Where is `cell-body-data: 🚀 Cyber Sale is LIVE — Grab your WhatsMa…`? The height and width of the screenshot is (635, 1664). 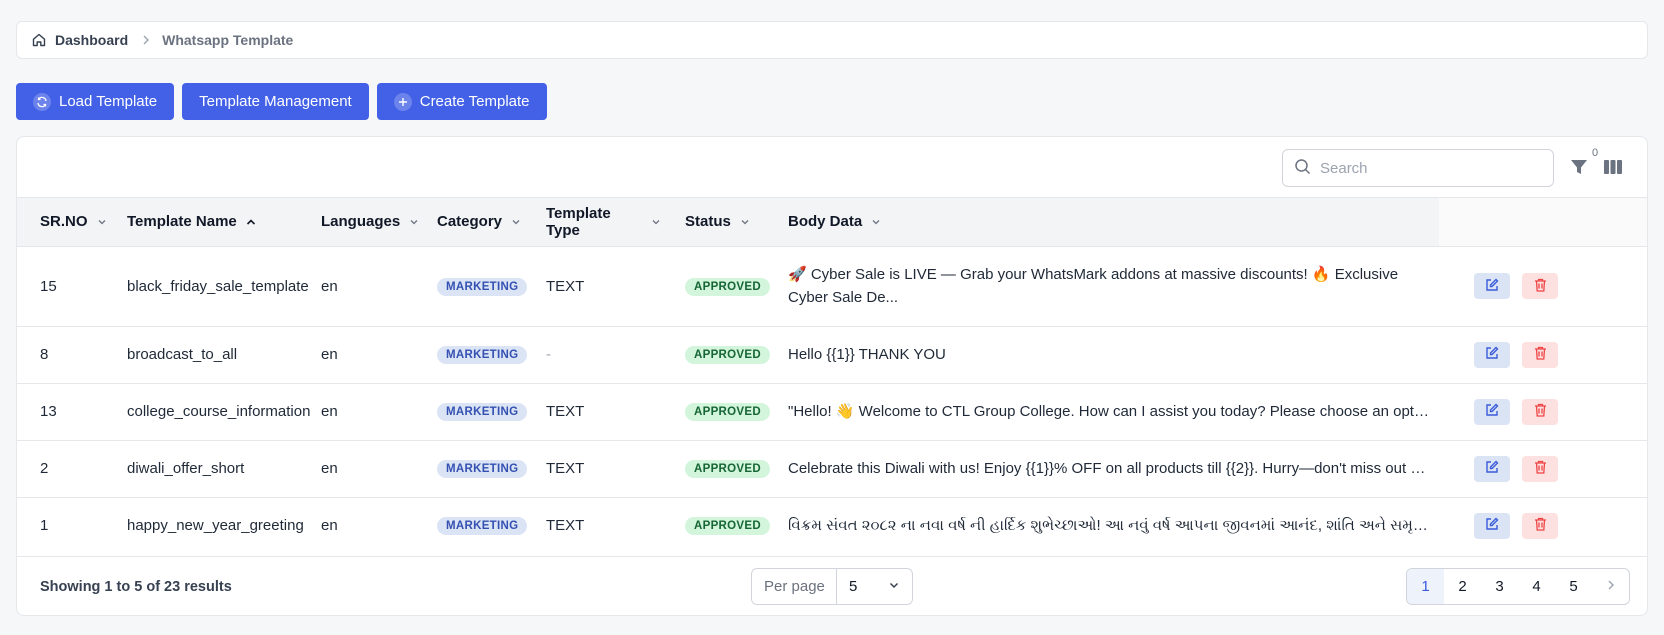 cell-body-data: 🚀 Cyber Sale is LIVE — Grab your WhatsMa… is located at coordinates (1102, 285).